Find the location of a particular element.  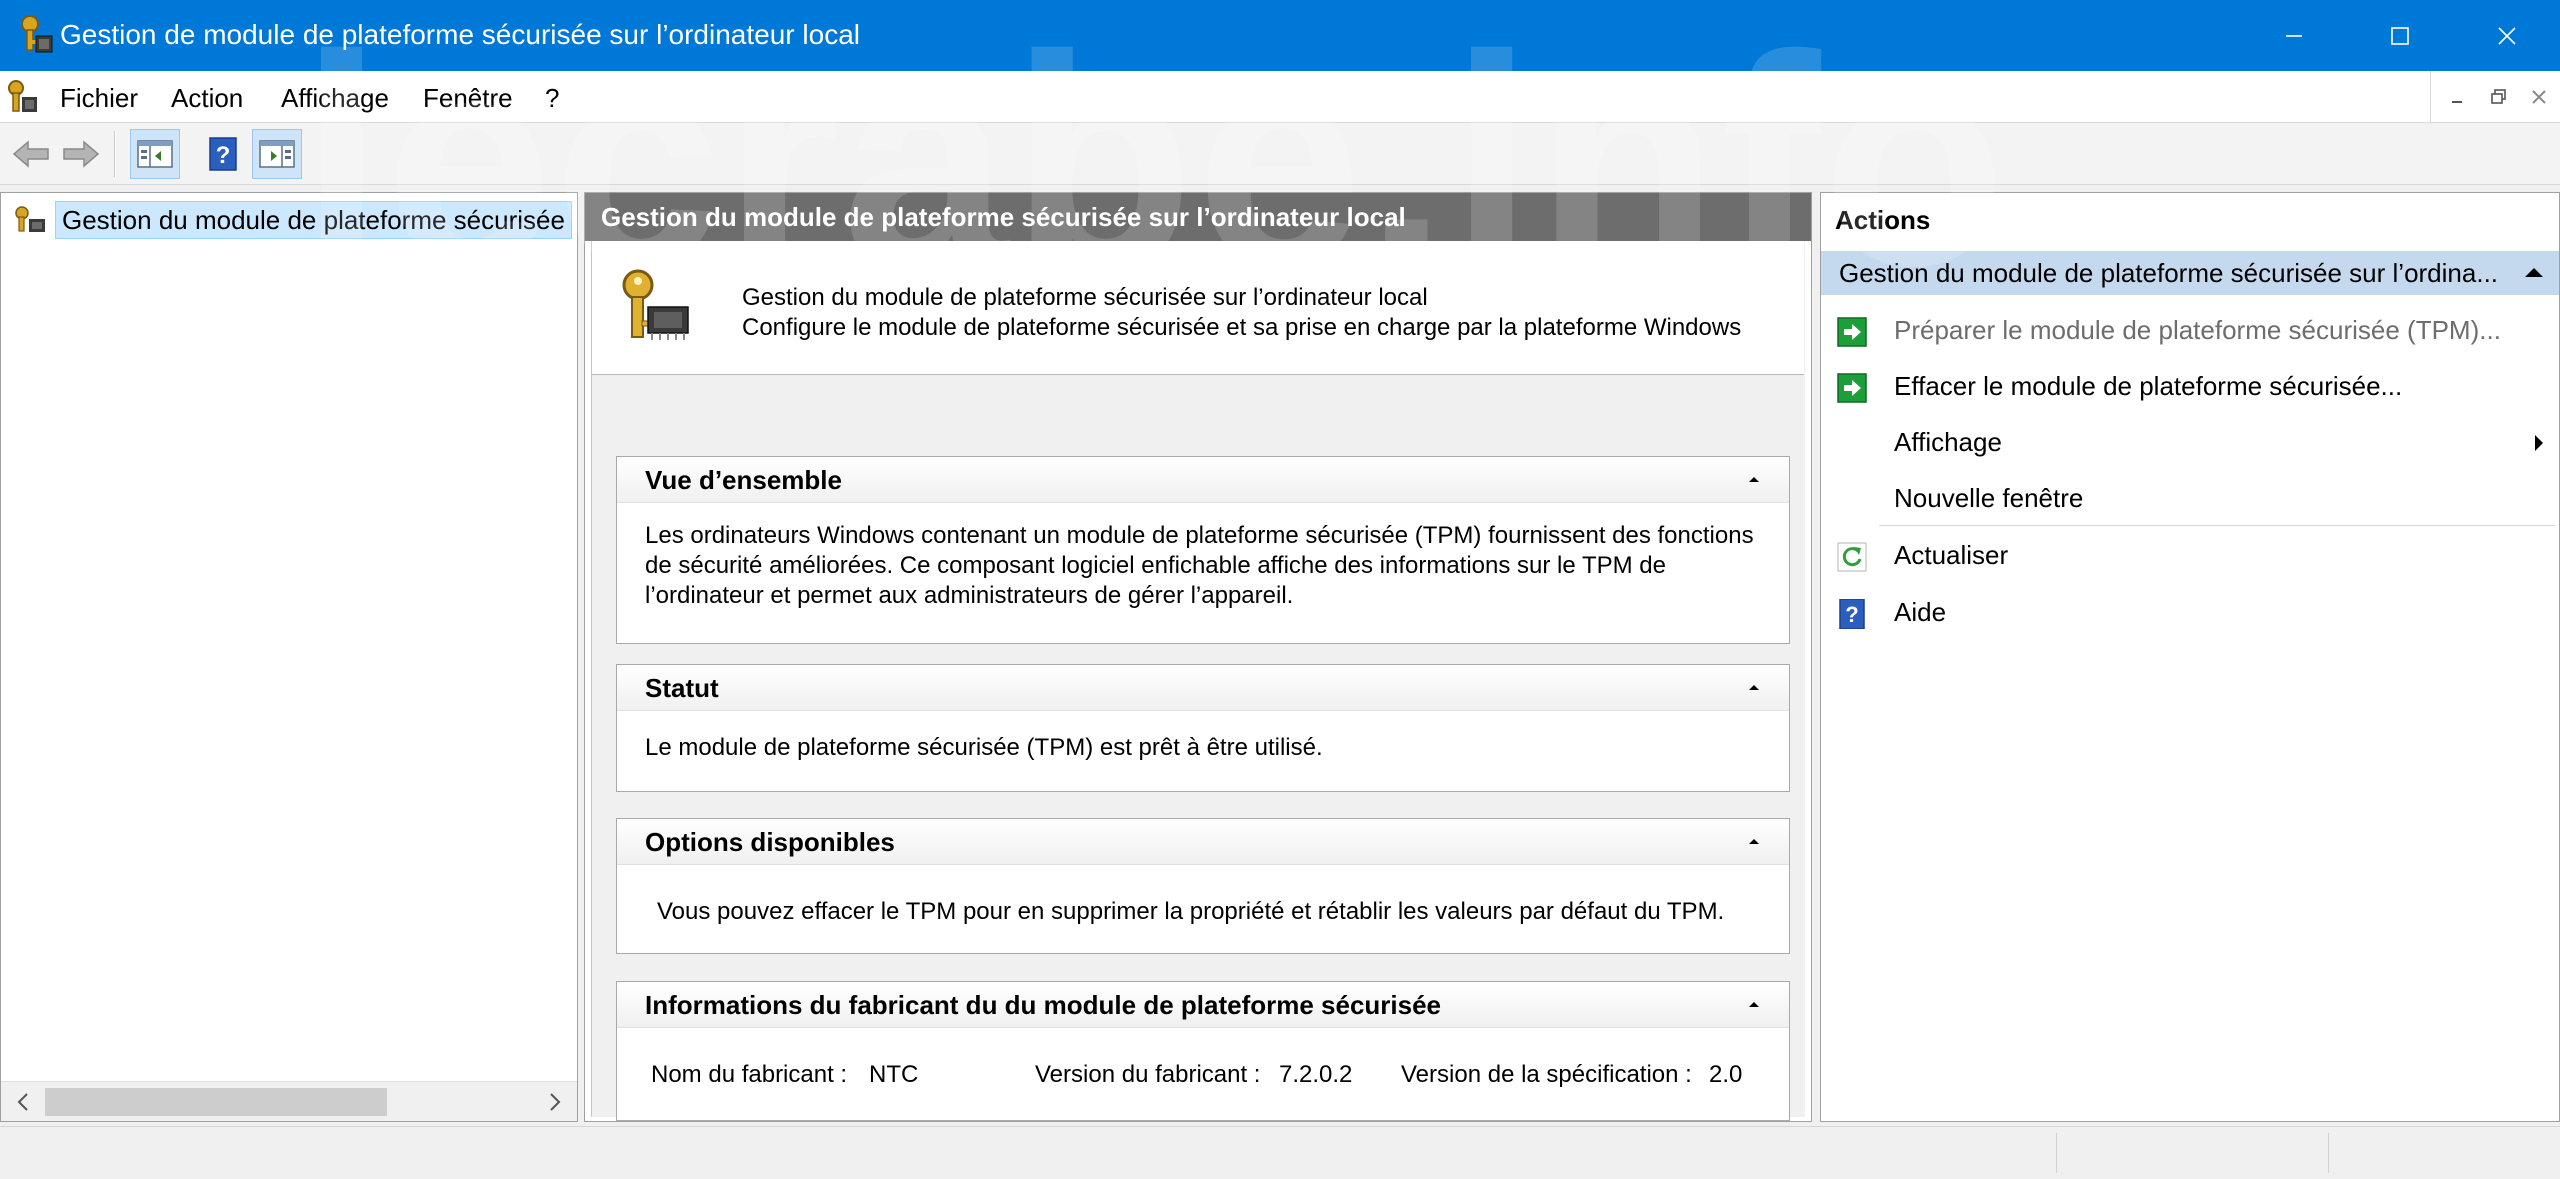

chevron-left-icon is located at coordinates (22, 1102).